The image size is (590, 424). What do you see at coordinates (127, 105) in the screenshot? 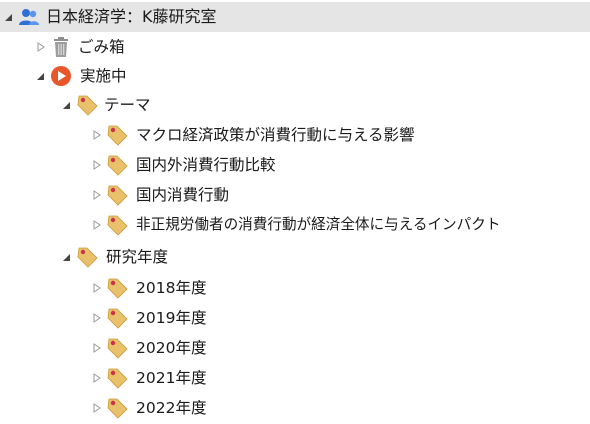
I see `theme-label: テーマ` at bounding box center [127, 105].